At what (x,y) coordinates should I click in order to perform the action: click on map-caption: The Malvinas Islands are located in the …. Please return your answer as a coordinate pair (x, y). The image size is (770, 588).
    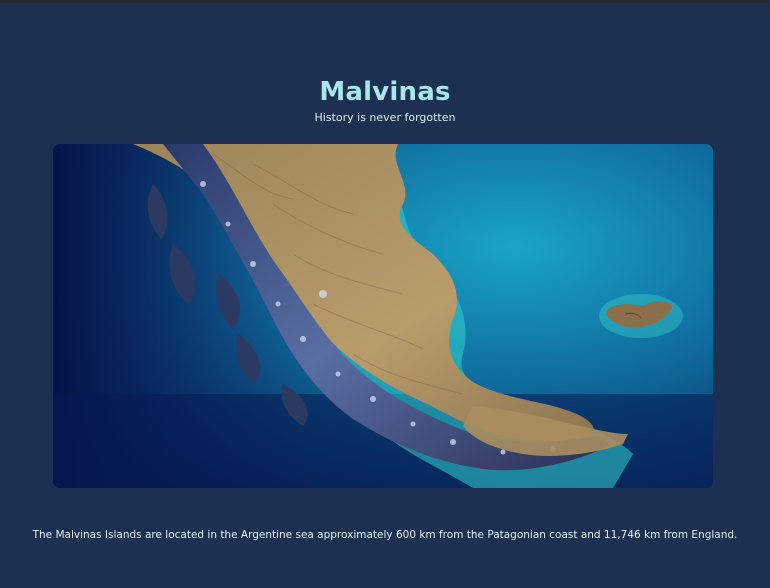
    Looking at the image, I should click on (385, 535).